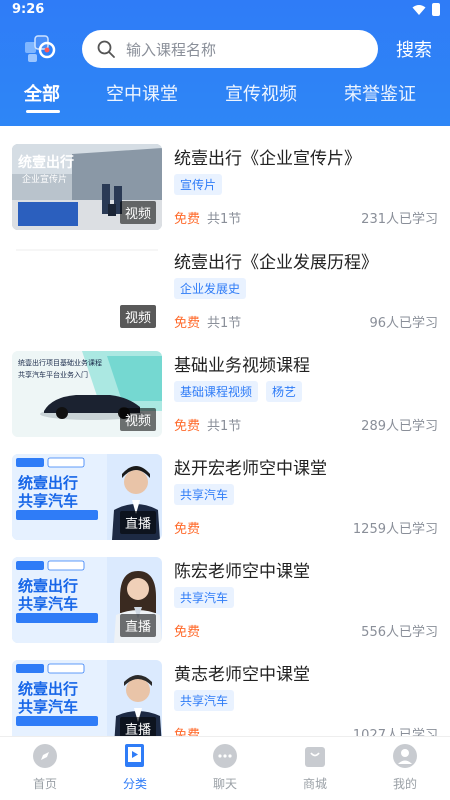 This screenshot has width=450, height=800. I want to click on battery-icon, so click(436, 9).